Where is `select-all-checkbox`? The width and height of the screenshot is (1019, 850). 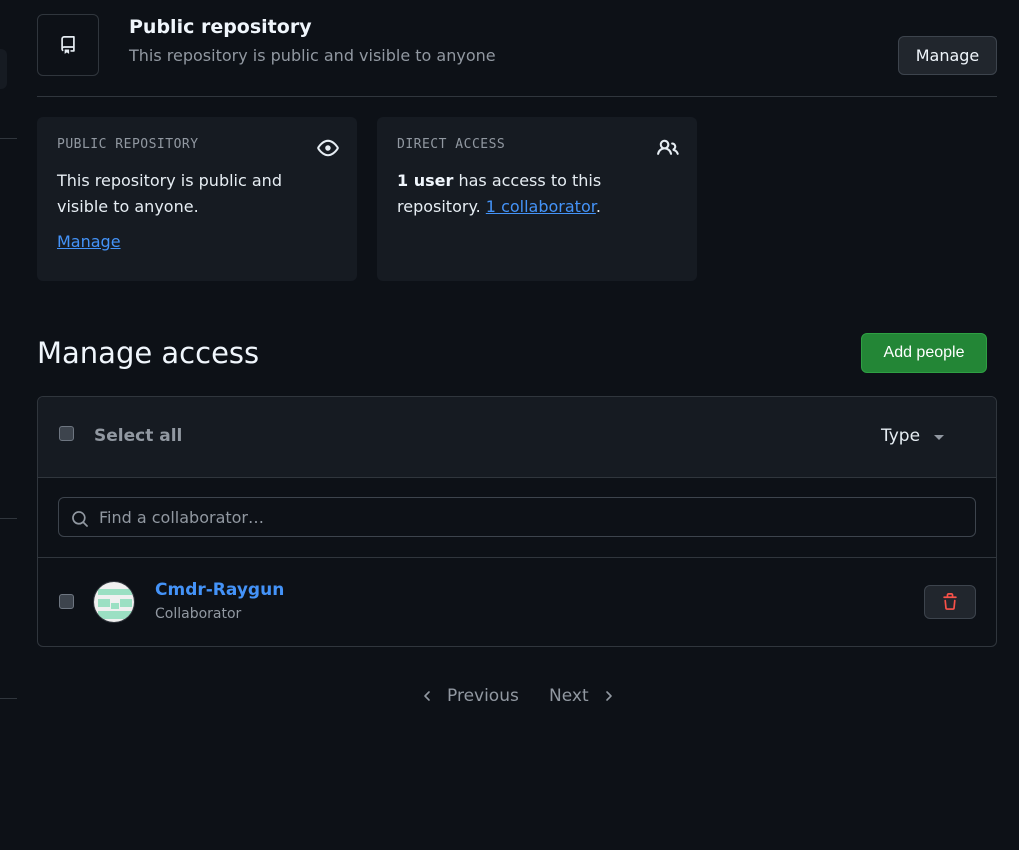 select-all-checkbox is located at coordinates (66, 433).